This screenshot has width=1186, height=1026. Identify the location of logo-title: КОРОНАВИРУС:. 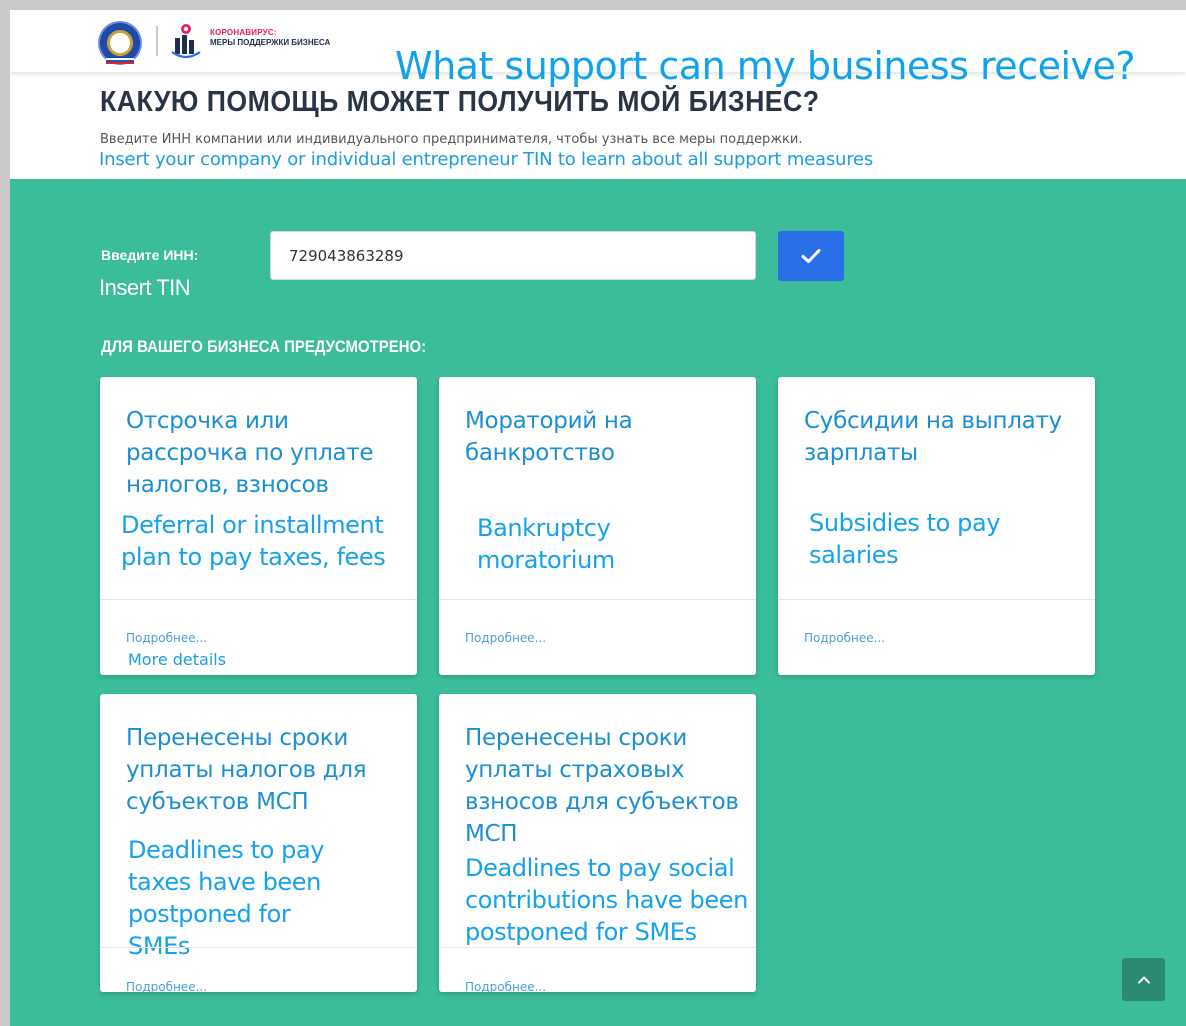
(243, 32).